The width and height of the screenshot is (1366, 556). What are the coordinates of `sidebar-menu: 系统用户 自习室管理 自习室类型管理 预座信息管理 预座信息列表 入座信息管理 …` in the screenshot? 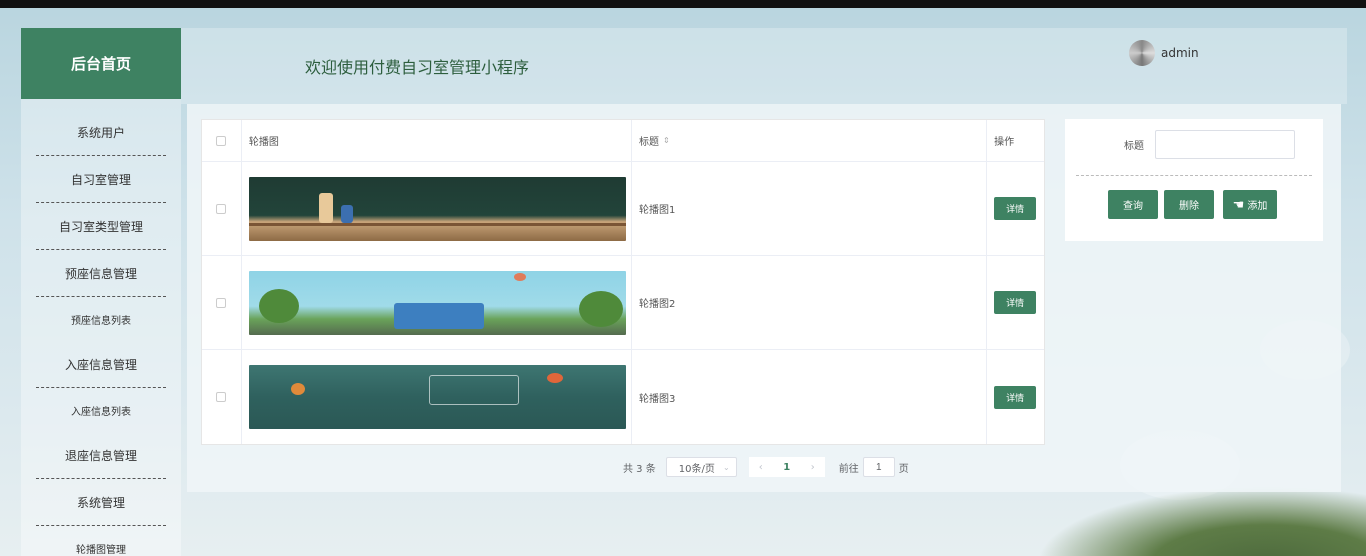 It's located at (101, 327).